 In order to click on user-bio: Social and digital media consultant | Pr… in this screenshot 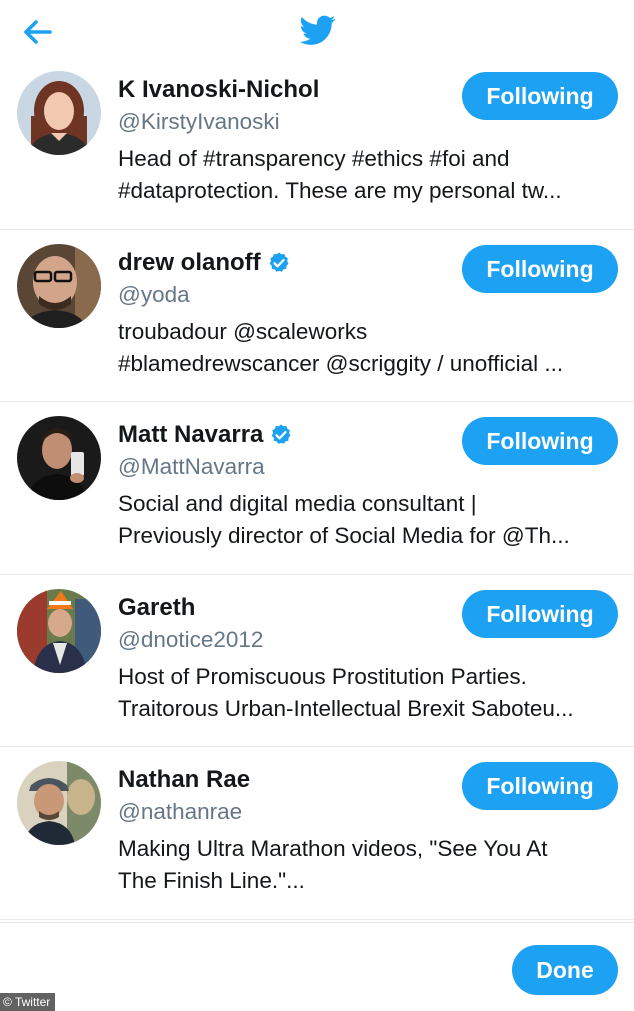, I will do `click(368, 520)`.